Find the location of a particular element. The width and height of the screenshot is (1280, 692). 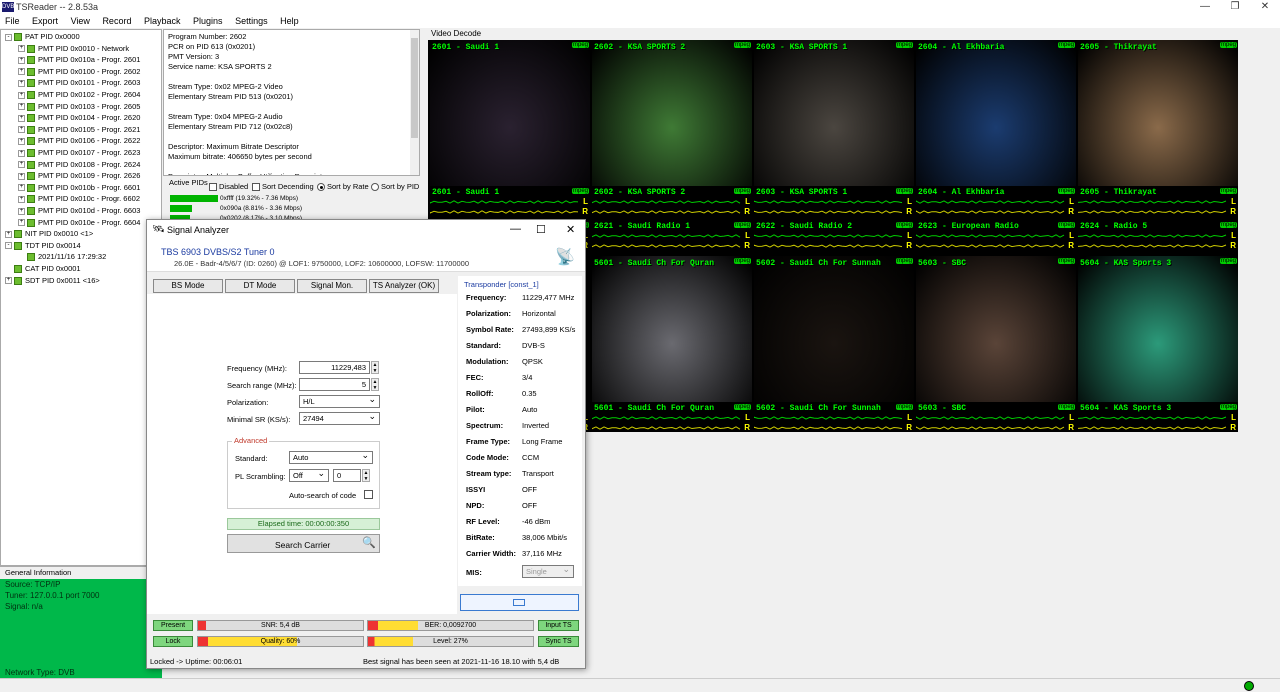

mpeg-badge: mpeg is located at coordinates (1066, 45).